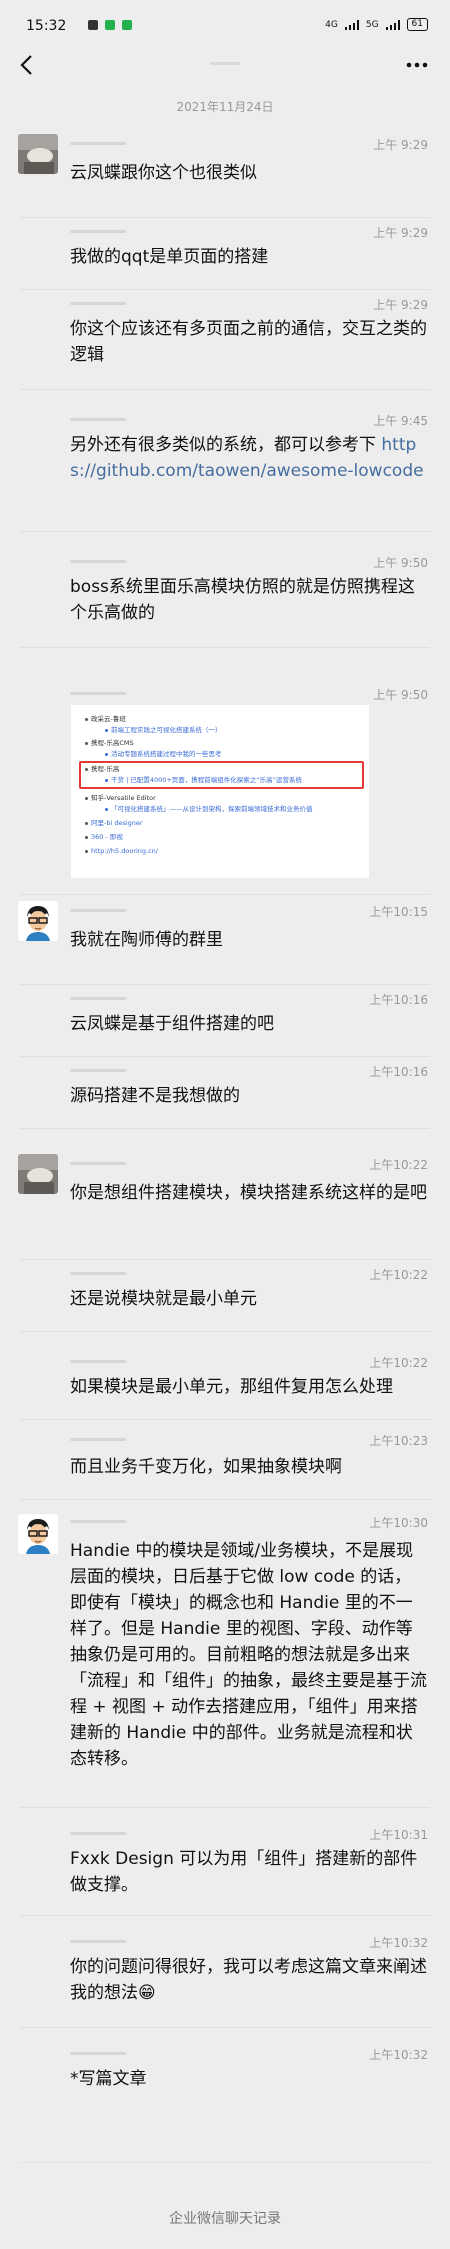  What do you see at coordinates (225, 1204) in the screenshot?
I see `message-item: 上午10:22 你是想组件搭建模块，模块搭建系统这样的是吧` at bounding box center [225, 1204].